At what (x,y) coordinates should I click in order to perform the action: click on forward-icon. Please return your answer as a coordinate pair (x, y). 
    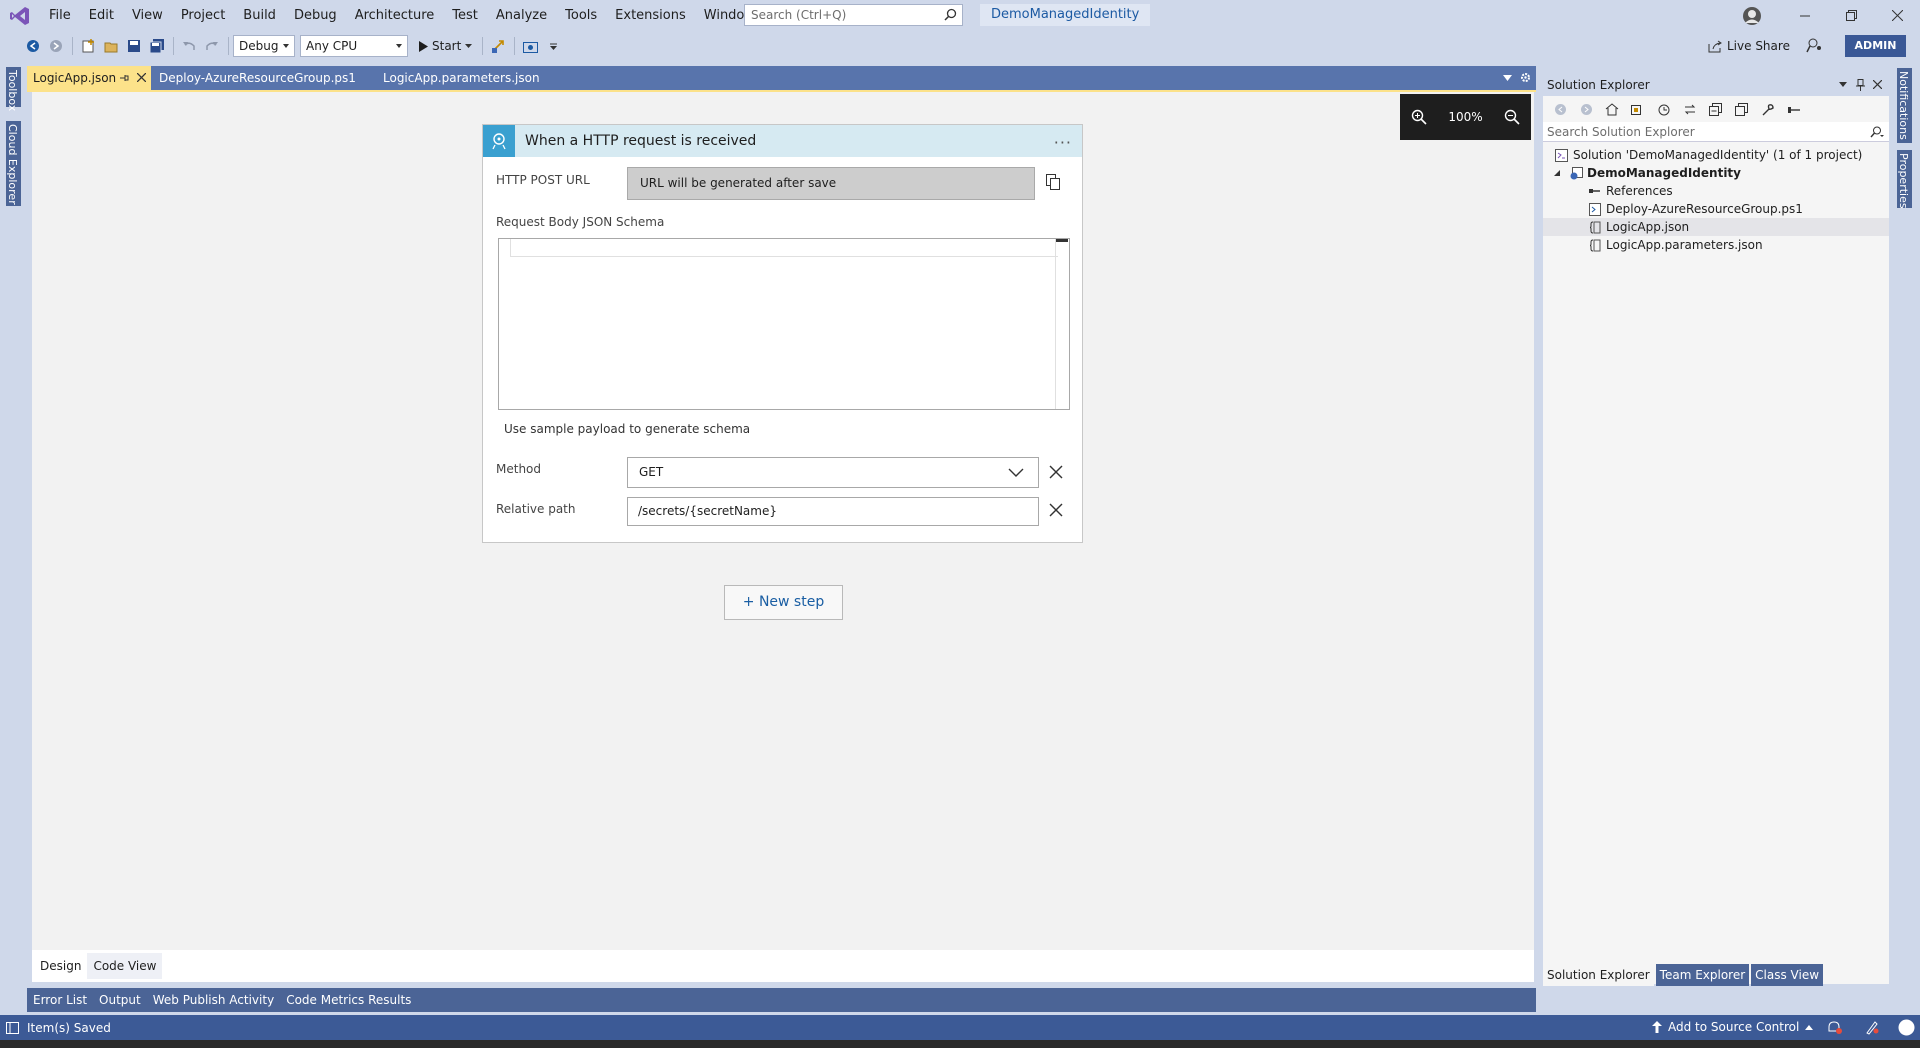
    Looking at the image, I should click on (1586, 109).